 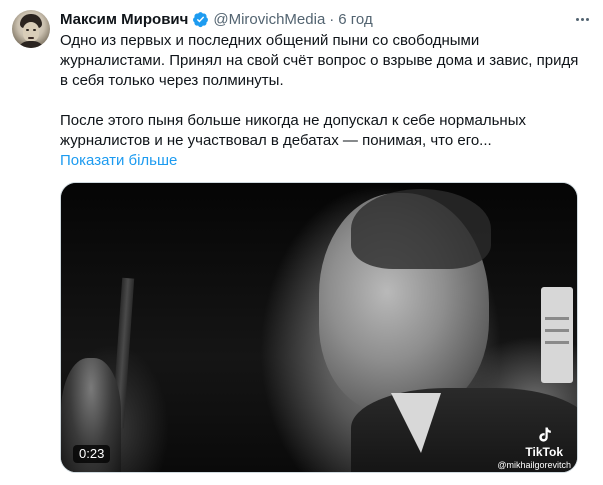 I want to click on video-sign, so click(x=557, y=335).